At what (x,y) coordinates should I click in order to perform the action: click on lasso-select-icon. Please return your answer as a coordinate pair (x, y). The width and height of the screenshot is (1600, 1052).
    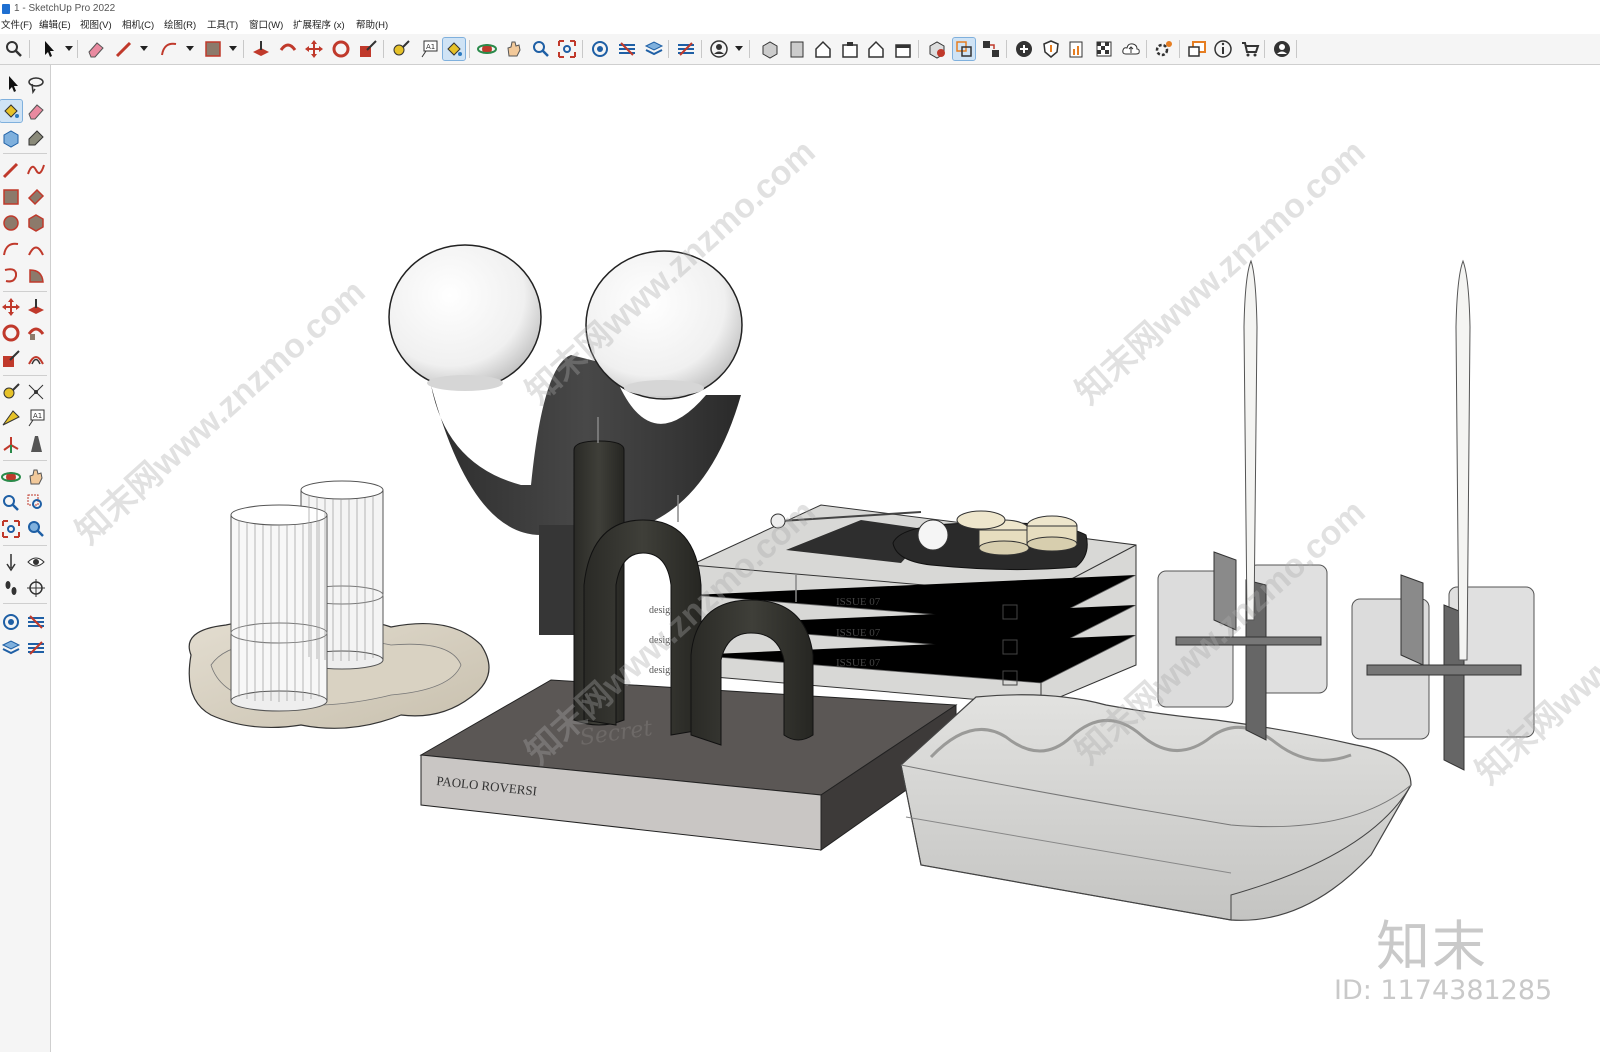
    Looking at the image, I should click on (36, 84).